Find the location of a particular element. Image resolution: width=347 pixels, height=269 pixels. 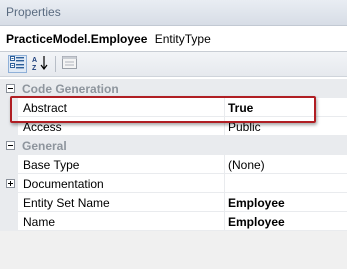

property-row-access: Access Public is located at coordinates (173, 126).